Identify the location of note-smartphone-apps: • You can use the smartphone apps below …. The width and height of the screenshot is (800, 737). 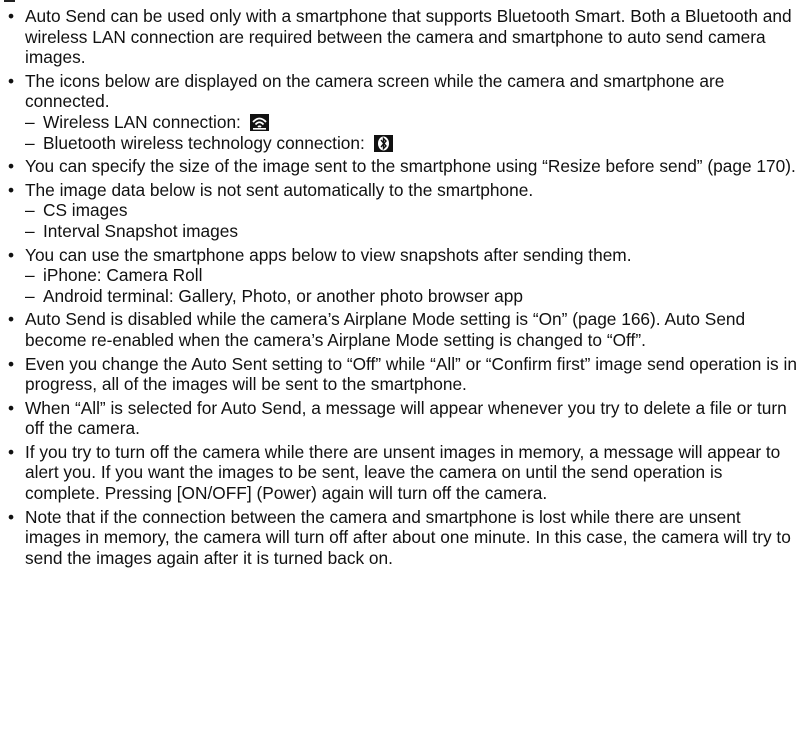
(400, 276).